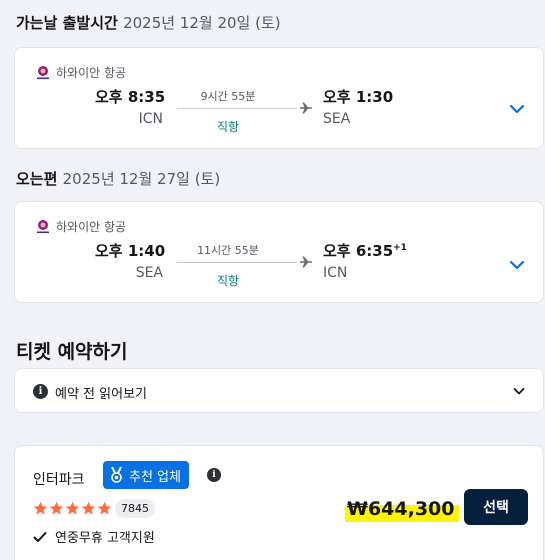  Describe the element at coordinates (37, 179) in the screenshot. I see `inbound-title: 오는편` at that location.